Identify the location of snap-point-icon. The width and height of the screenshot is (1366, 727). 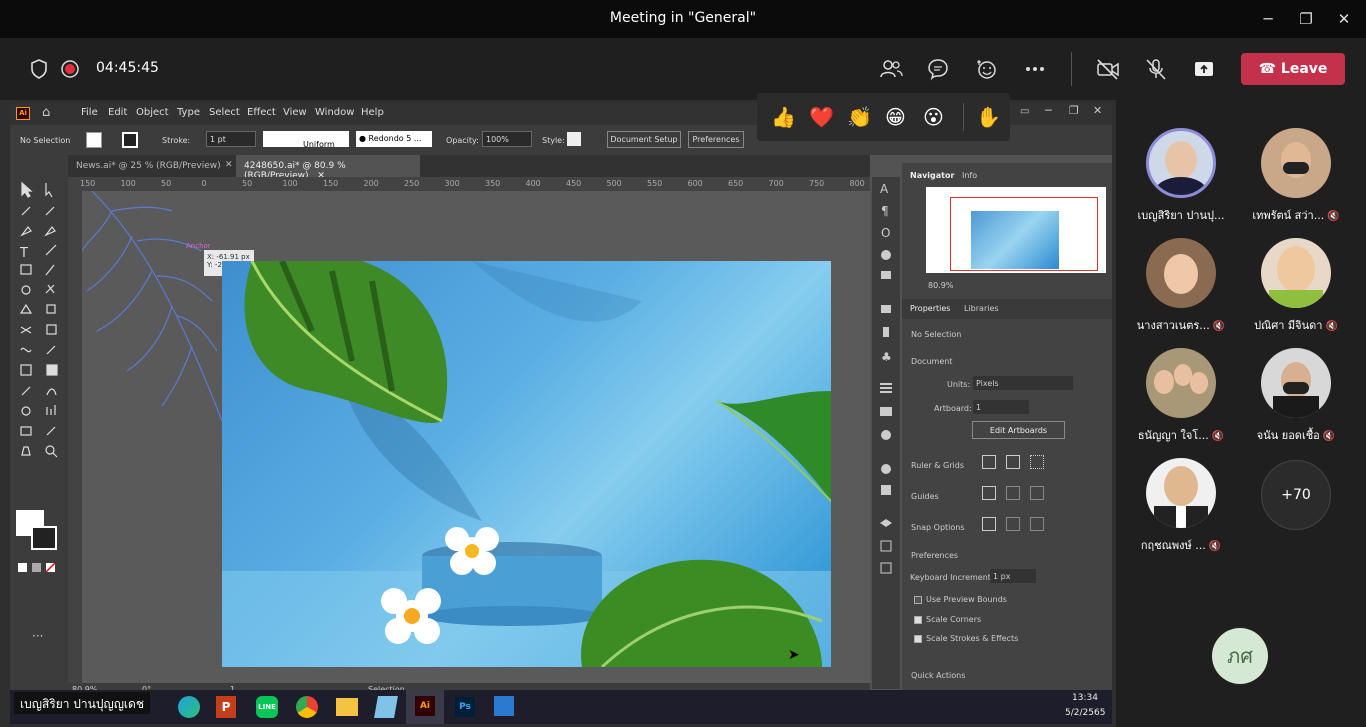
(989, 524).